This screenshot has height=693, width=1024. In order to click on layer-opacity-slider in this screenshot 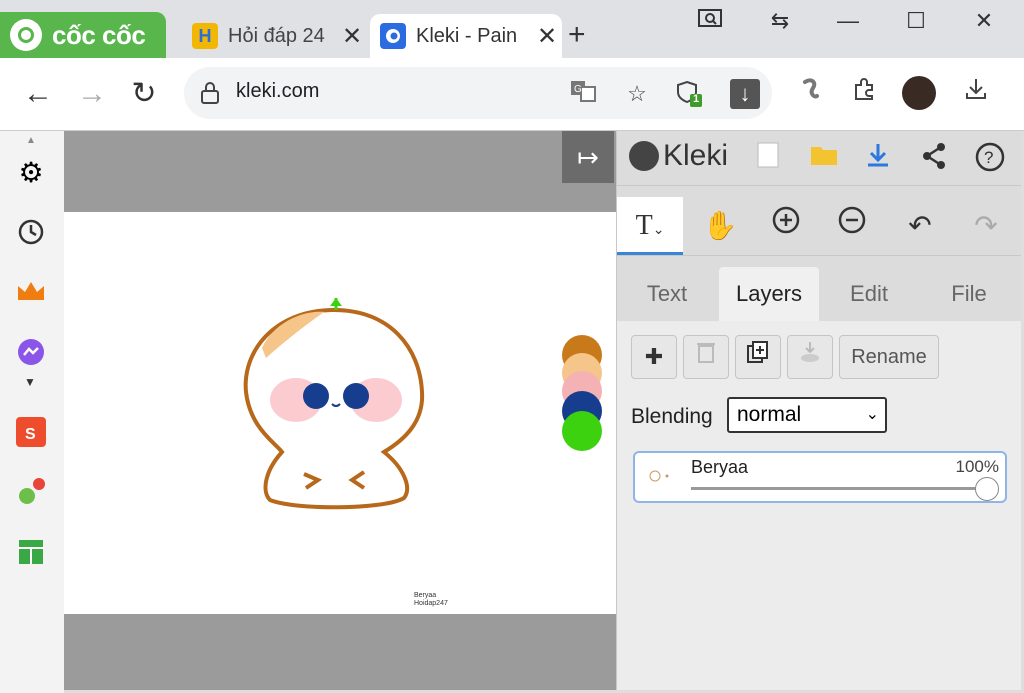, I will do `click(839, 488)`.